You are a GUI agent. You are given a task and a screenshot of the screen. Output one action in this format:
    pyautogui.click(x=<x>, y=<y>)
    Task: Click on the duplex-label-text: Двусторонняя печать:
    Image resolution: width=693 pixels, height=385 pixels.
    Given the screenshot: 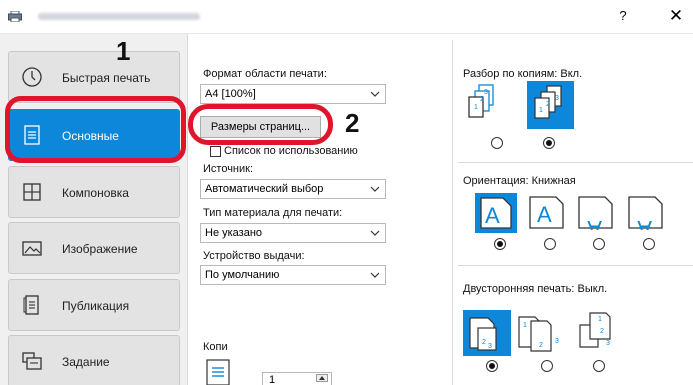 What is the action you would take?
    pyautogui.click(x=519, y=289)
    